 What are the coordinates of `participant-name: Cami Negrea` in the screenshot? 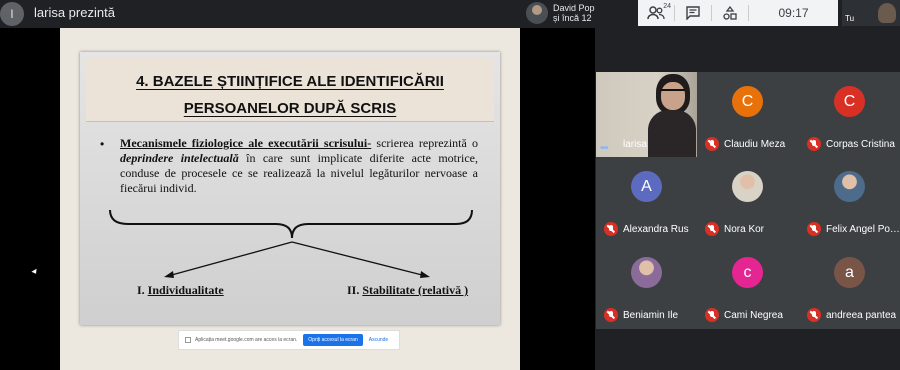 It's located at (753, 315).